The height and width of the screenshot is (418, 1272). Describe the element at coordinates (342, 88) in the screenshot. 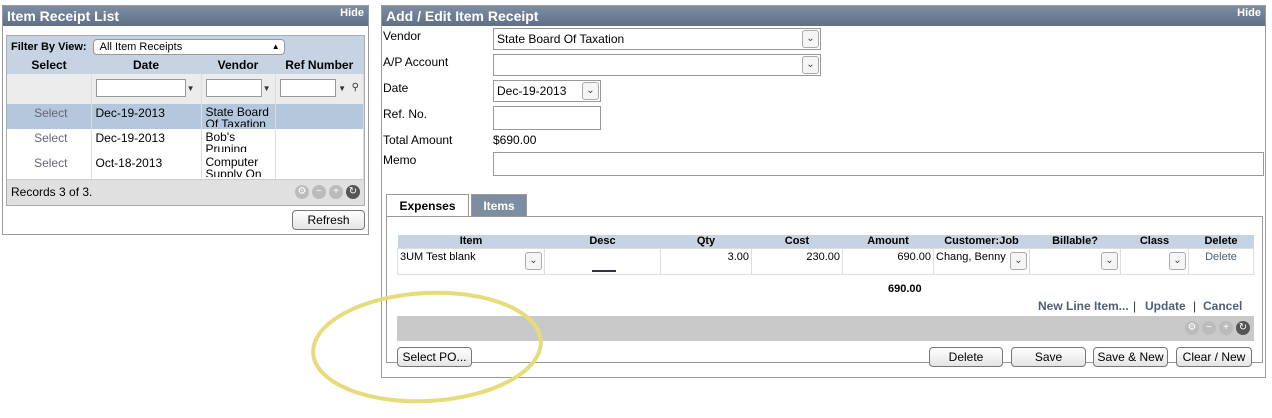

I see `ref-filter-dropdown-icon: ▼` at that location.